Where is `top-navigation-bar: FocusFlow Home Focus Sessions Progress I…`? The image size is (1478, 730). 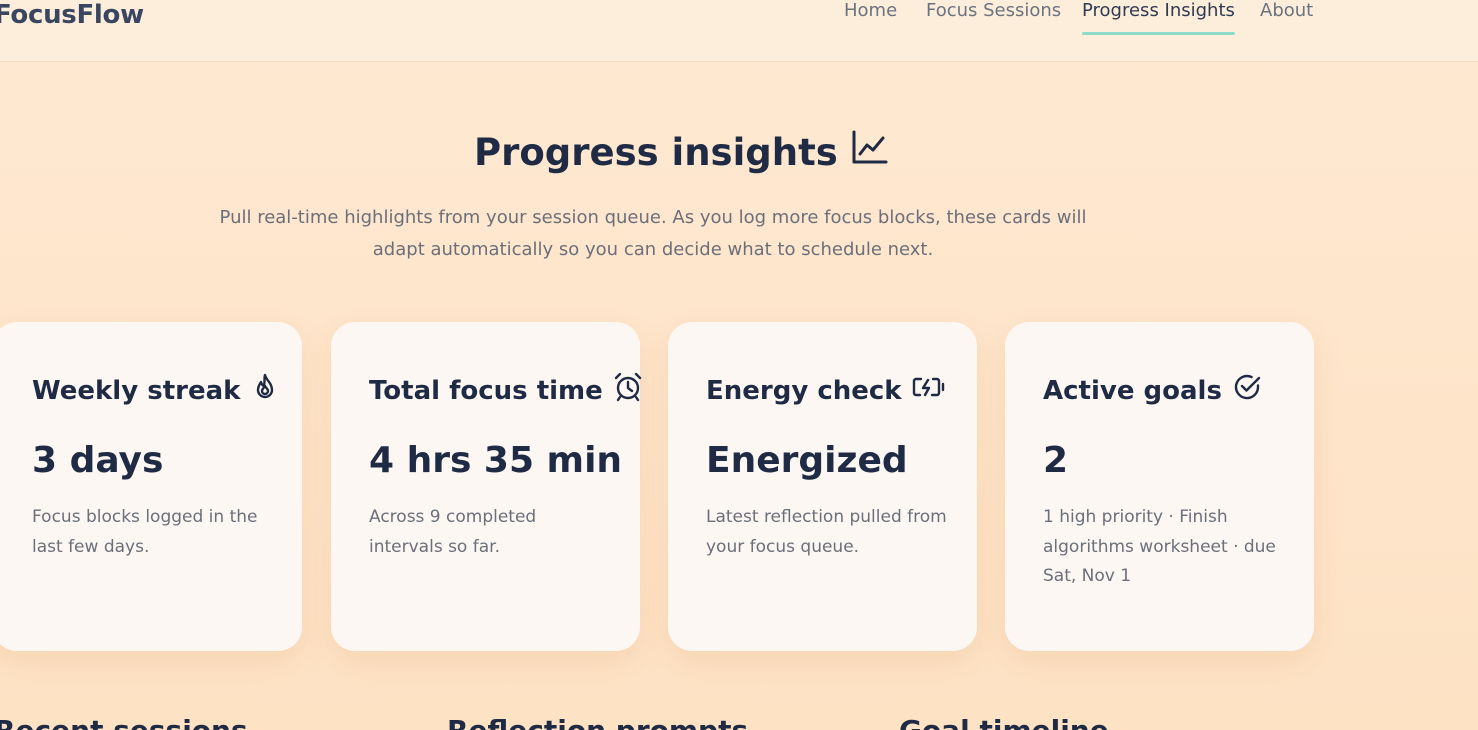 top-navigation-bar: FocusFlow Home Focus Sessions Progress I… is located at coordinates (739, 31).